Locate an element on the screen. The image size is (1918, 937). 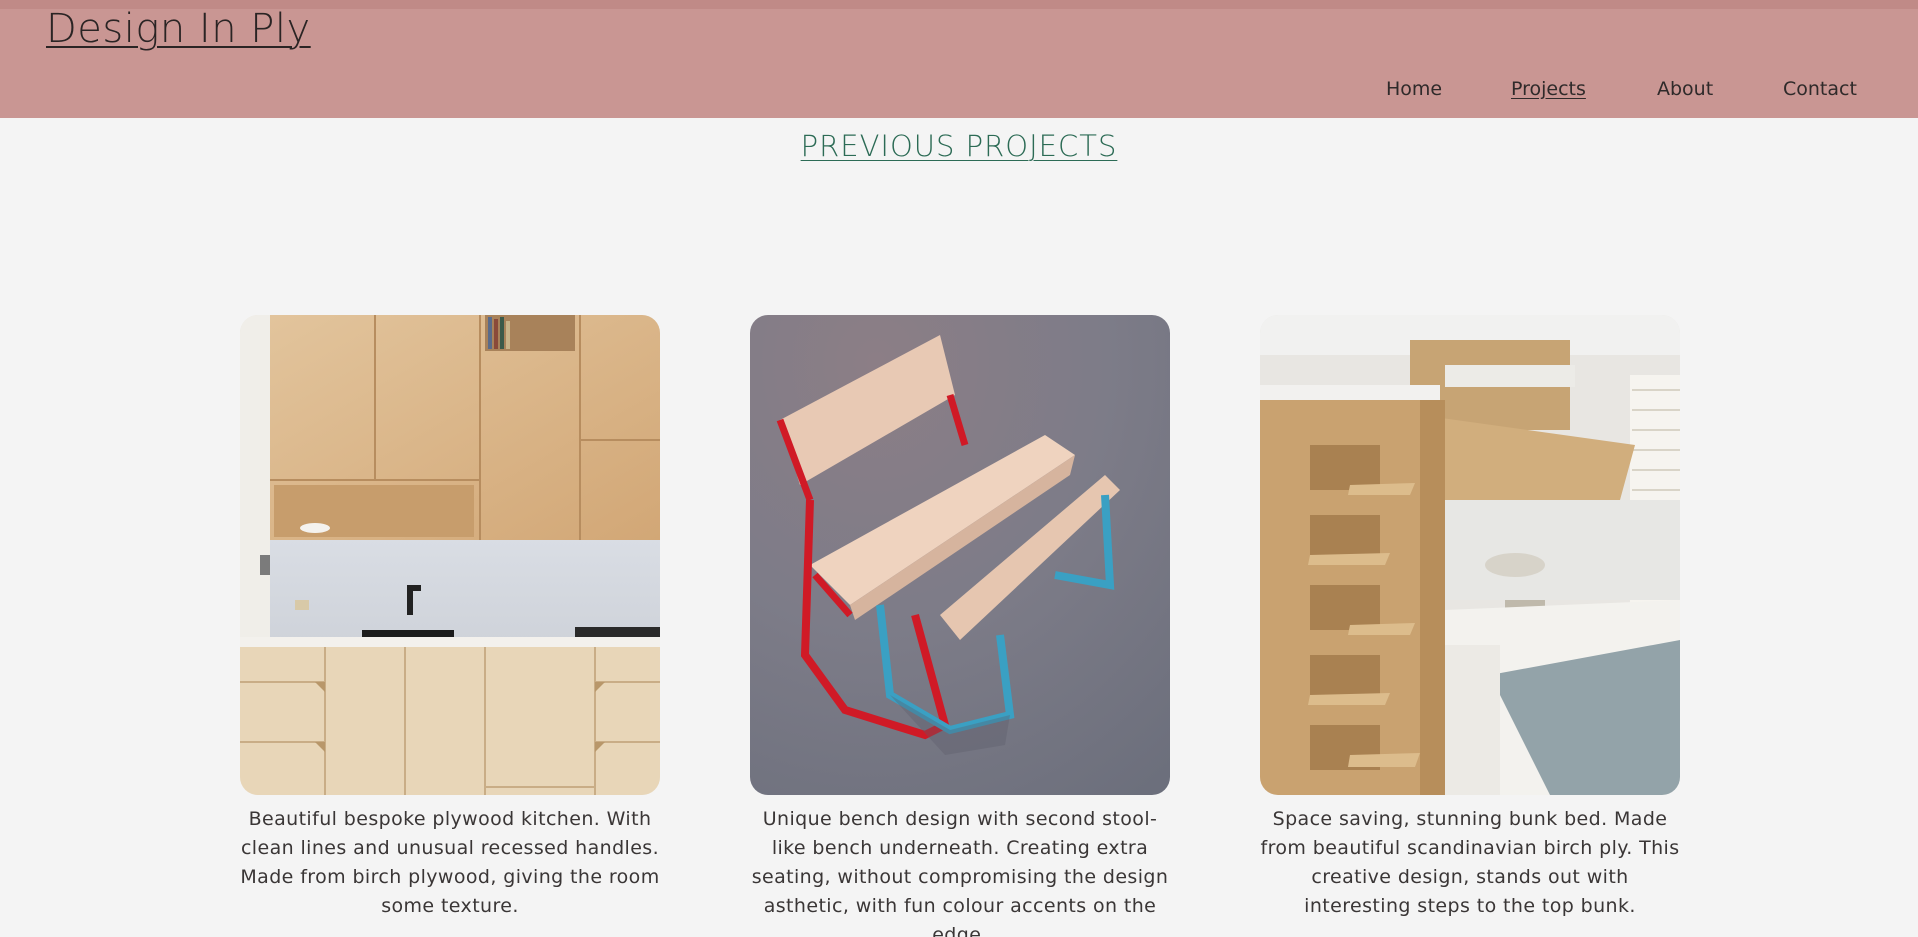
project-image-bench is located at coordinates (960, 555).